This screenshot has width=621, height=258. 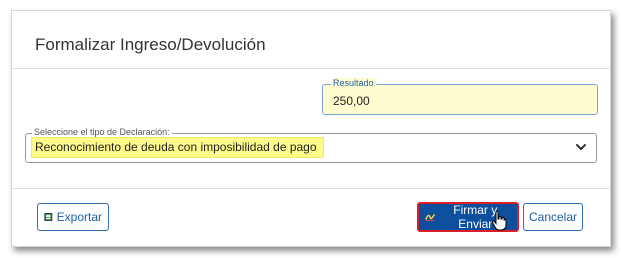 I want to click on resultado-label: Resultado, so click(x=353, y=83).